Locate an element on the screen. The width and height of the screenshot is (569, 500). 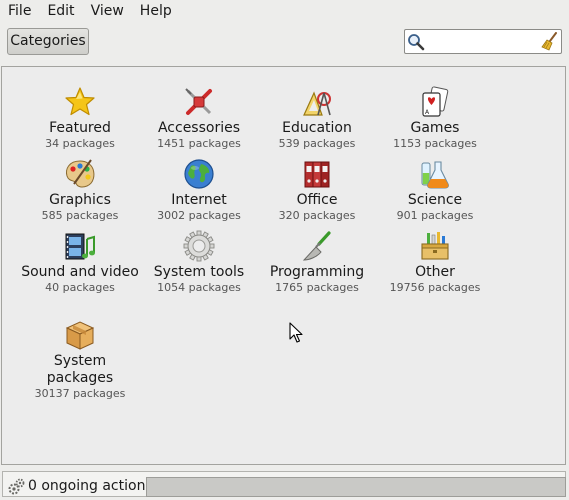
status-frame: 0 ongoing actions is located at coordinates (284, 484).